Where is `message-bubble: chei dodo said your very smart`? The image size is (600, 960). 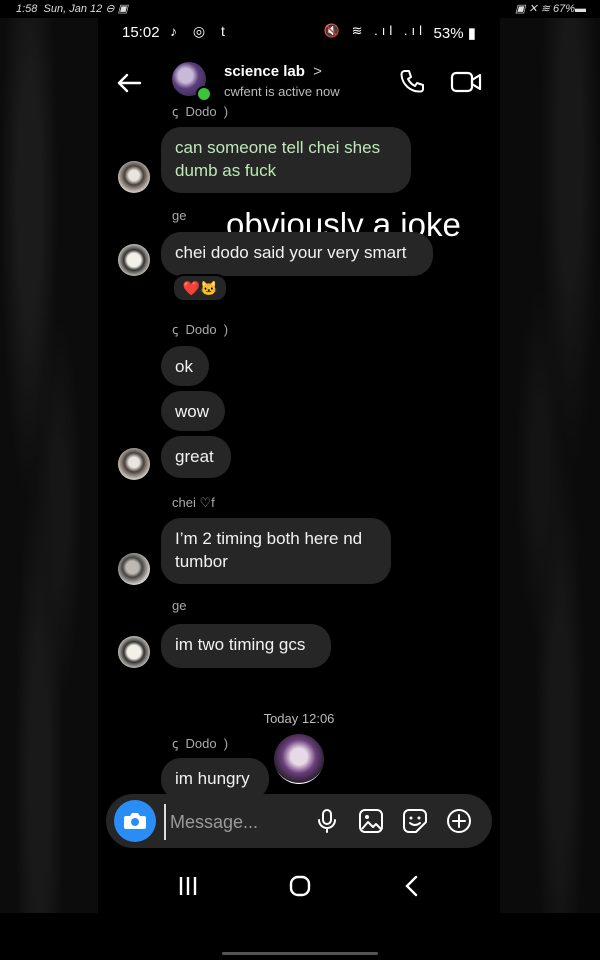 message-bubble: chei dodo said your very smart is located at coordinates (297, 254).